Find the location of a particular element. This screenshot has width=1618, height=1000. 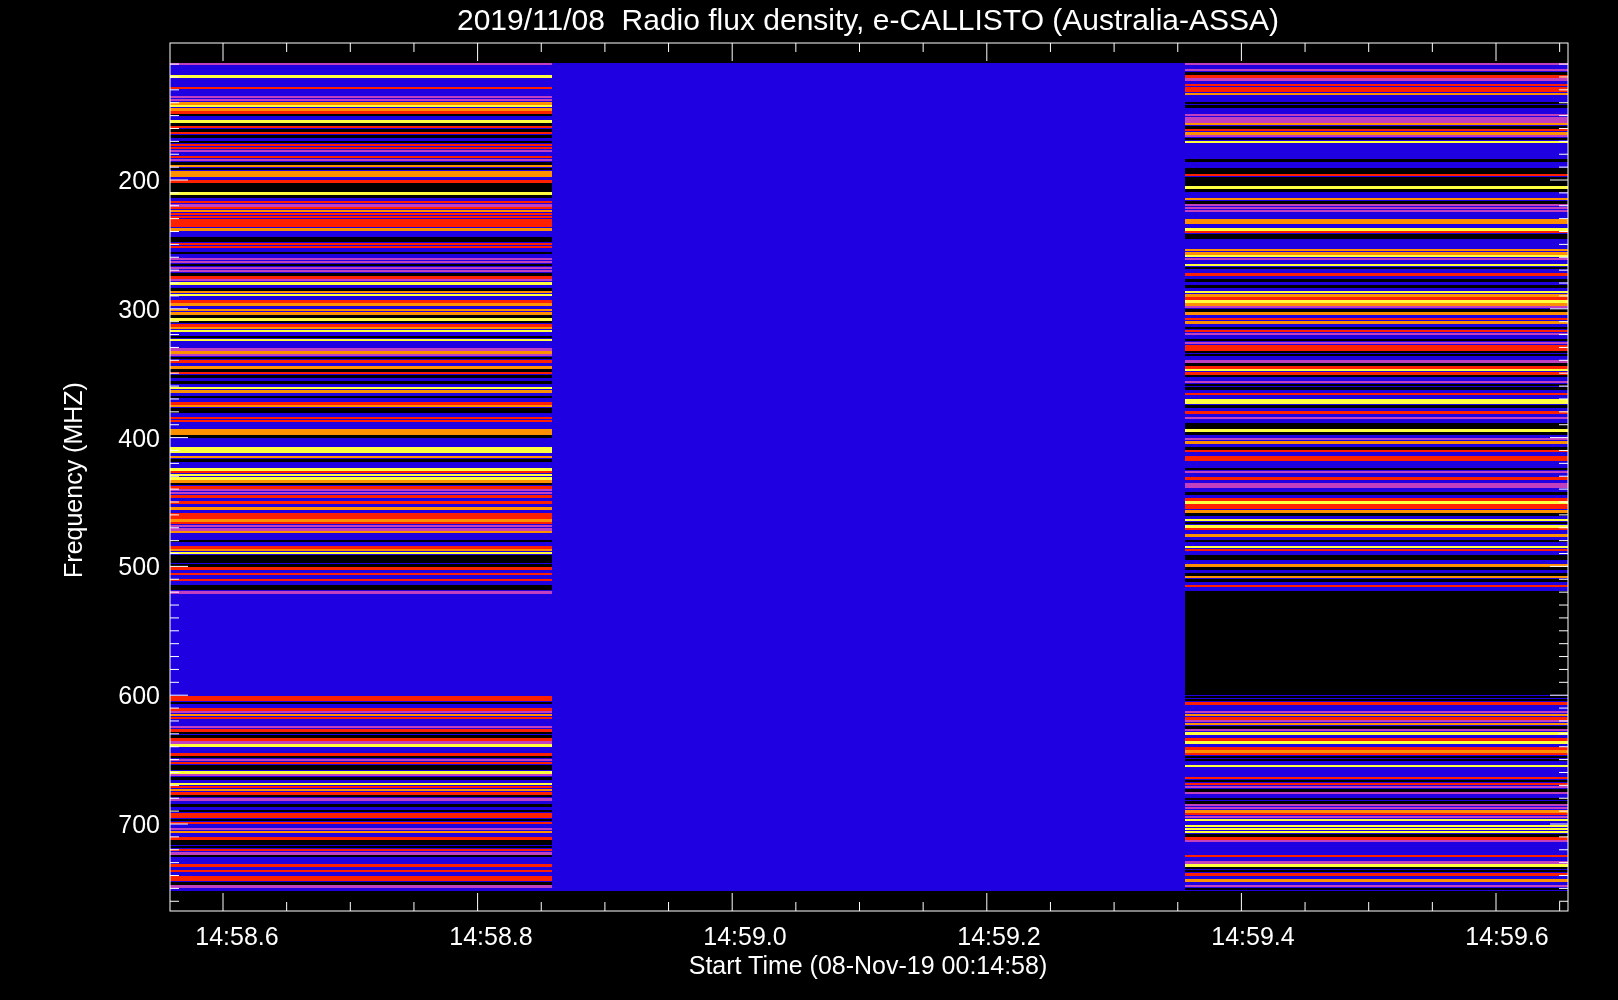

x-tick-label: 14:59.2 is located at coordinates (999, 936).